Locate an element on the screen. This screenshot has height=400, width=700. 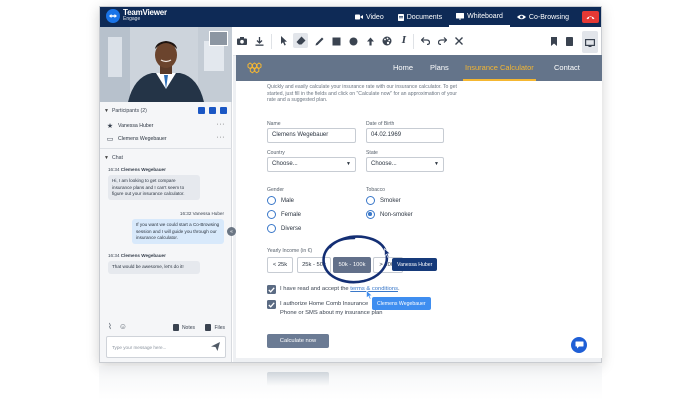
co-browsing-tab: Co-Browsing is located at coordinates (543, 17).